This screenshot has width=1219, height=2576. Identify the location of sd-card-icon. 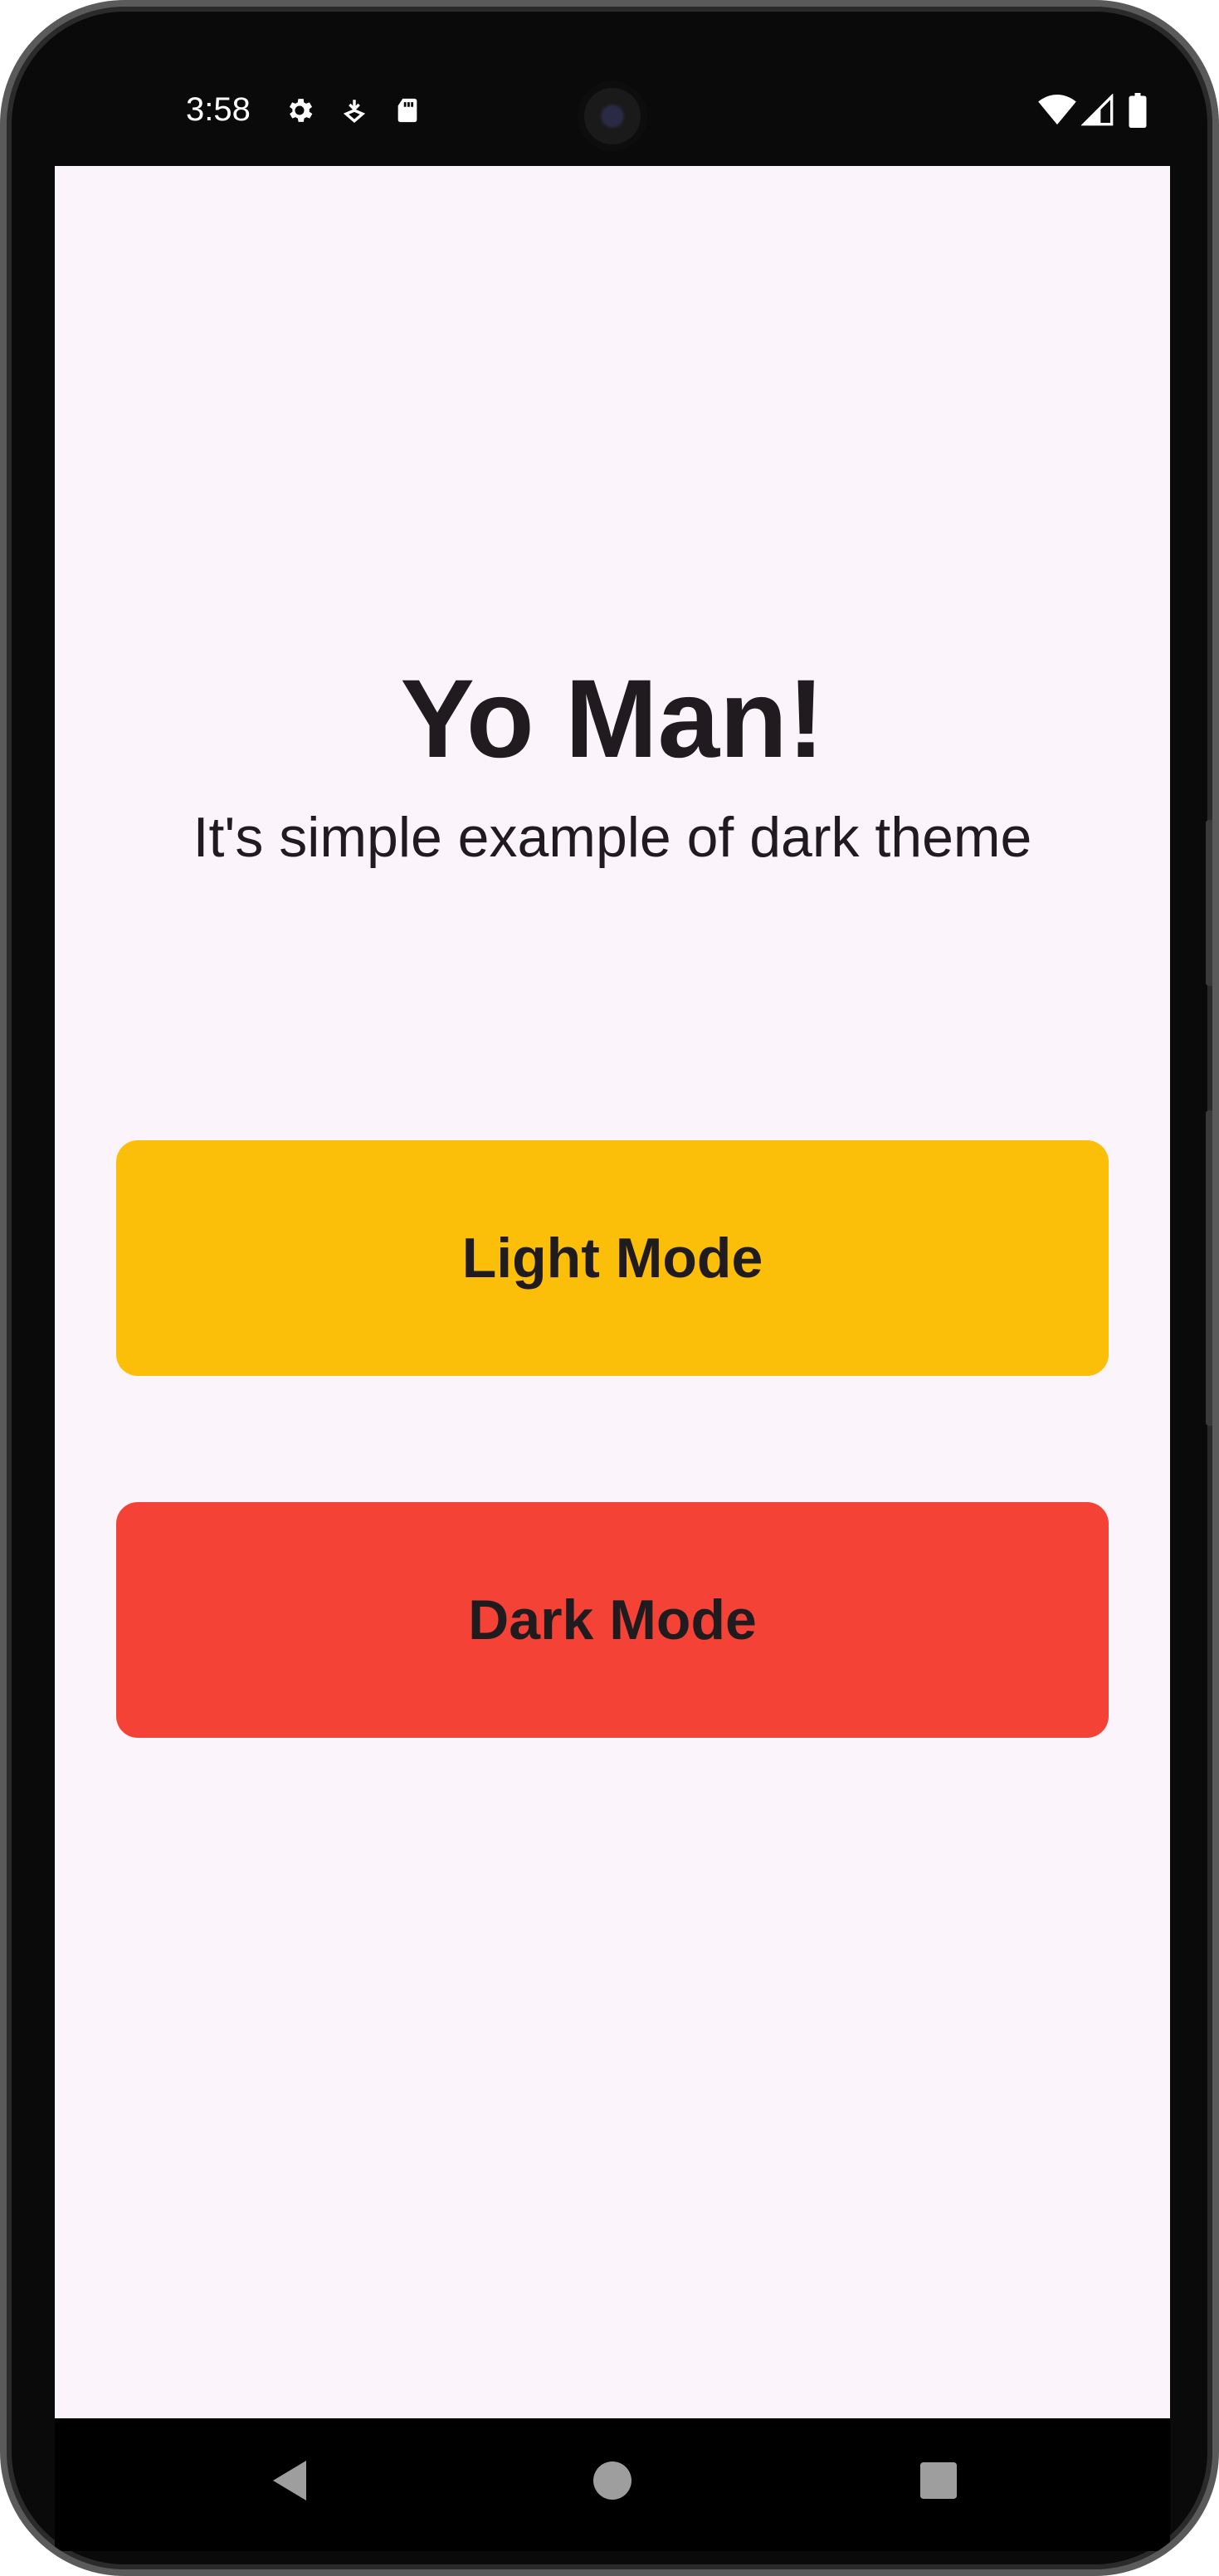
(408, 111).